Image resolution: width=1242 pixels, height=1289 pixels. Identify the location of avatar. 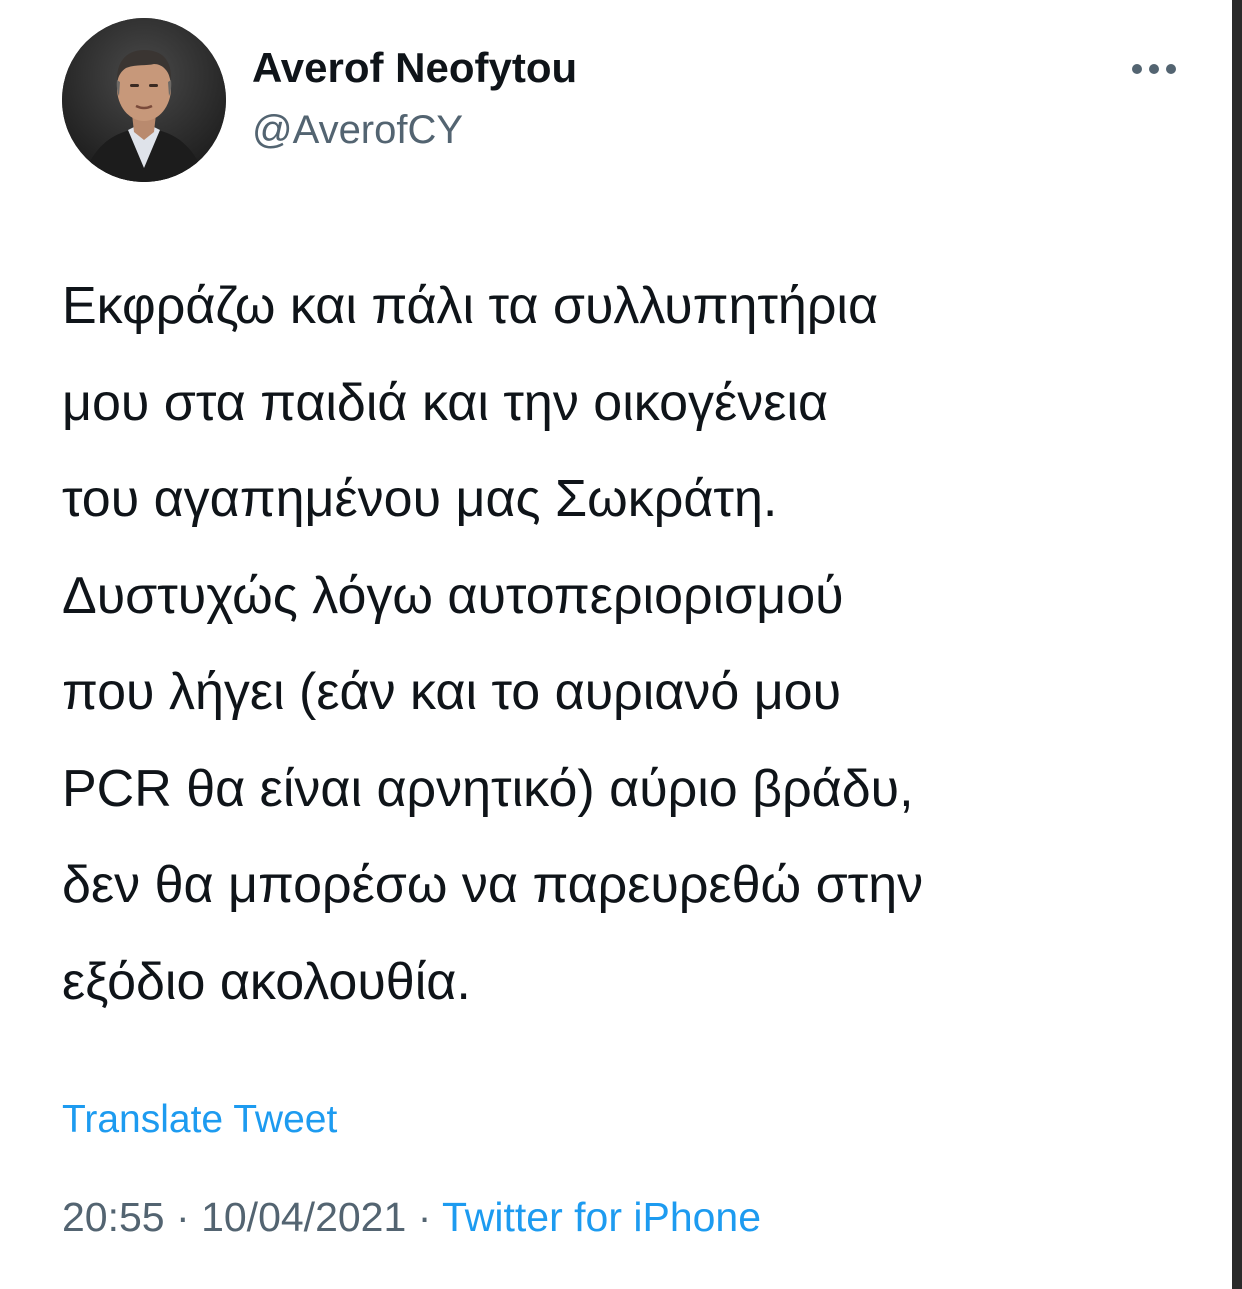
(144, 100).